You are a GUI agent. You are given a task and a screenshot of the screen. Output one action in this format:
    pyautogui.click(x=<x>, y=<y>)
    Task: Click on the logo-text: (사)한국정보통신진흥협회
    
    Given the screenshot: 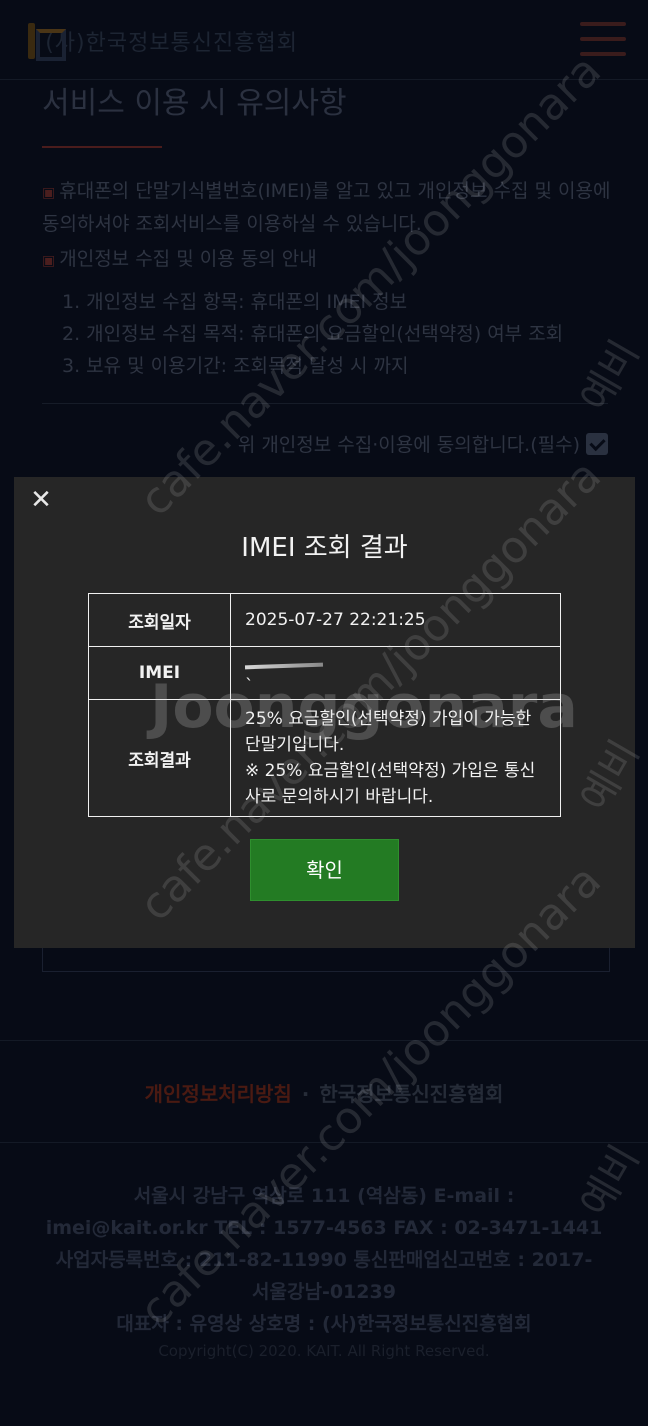 What is the action you would take?
    pyautogui.click(x=171, y=43)
    